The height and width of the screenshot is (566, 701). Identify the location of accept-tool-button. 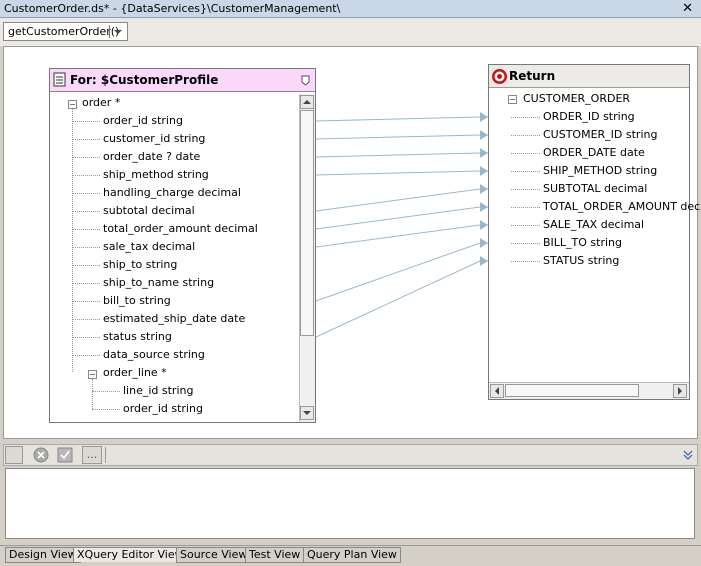
(65, 455).